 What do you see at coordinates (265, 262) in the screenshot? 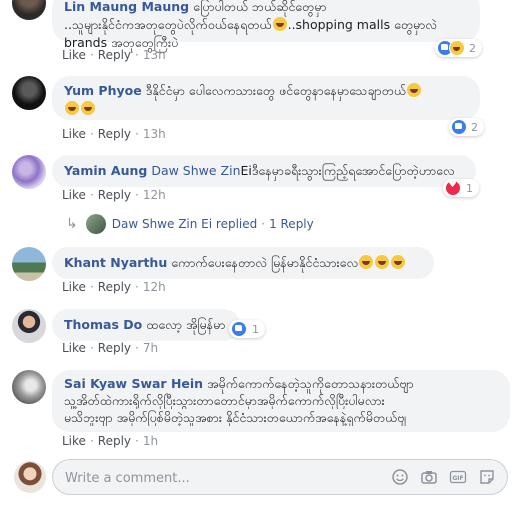
I see `comment-text: ကောက်ပေးနေတာလဲ မြန်မာနိုင်ငံသားလေ` at bounding box center [265, 262].